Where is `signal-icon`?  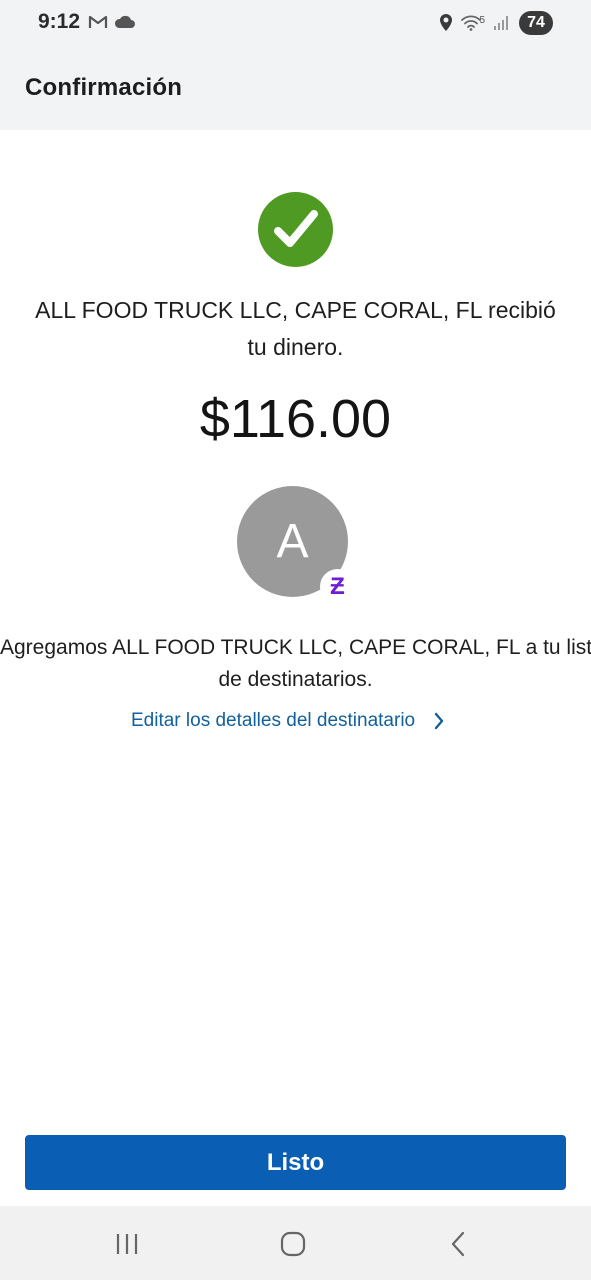
signal-icon is located at coordinates (501, 23).